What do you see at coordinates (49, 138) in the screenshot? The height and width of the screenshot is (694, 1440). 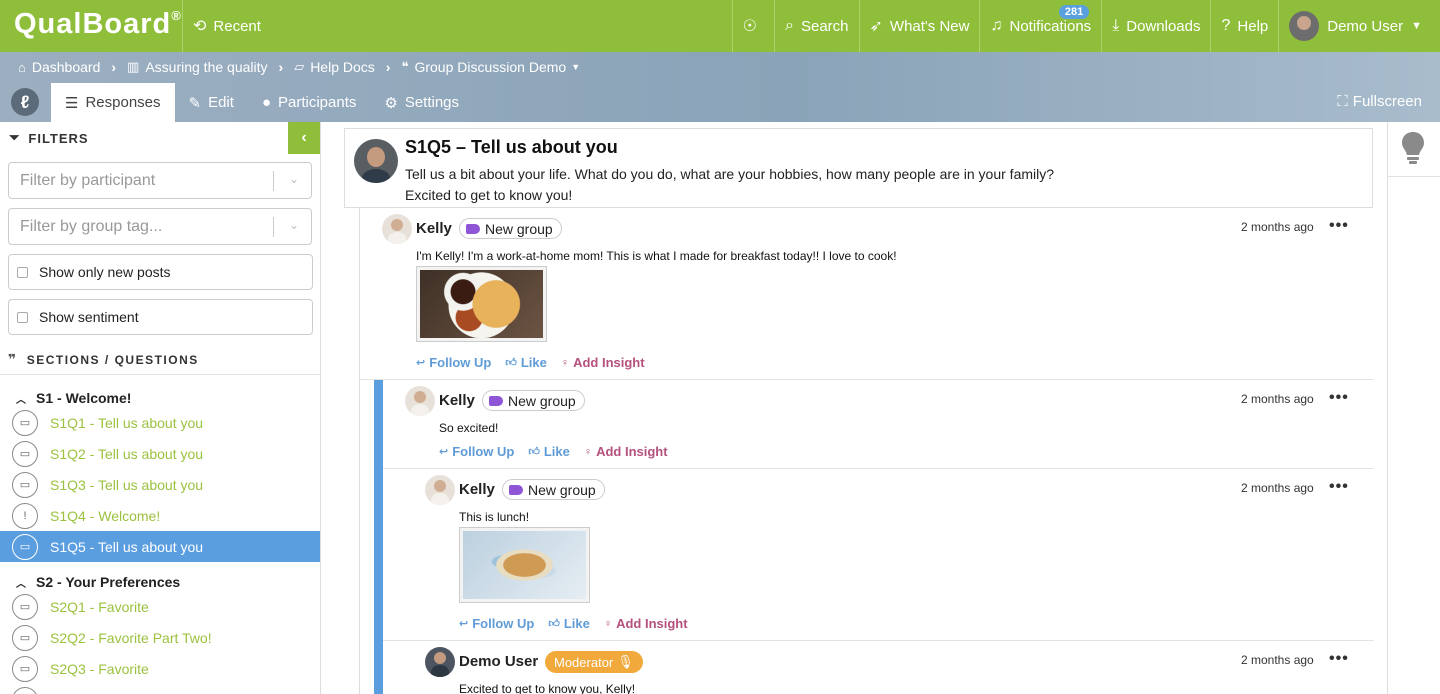 I see `filters-heading: ⏷ FILTERS` at bounding box center [49, 138].